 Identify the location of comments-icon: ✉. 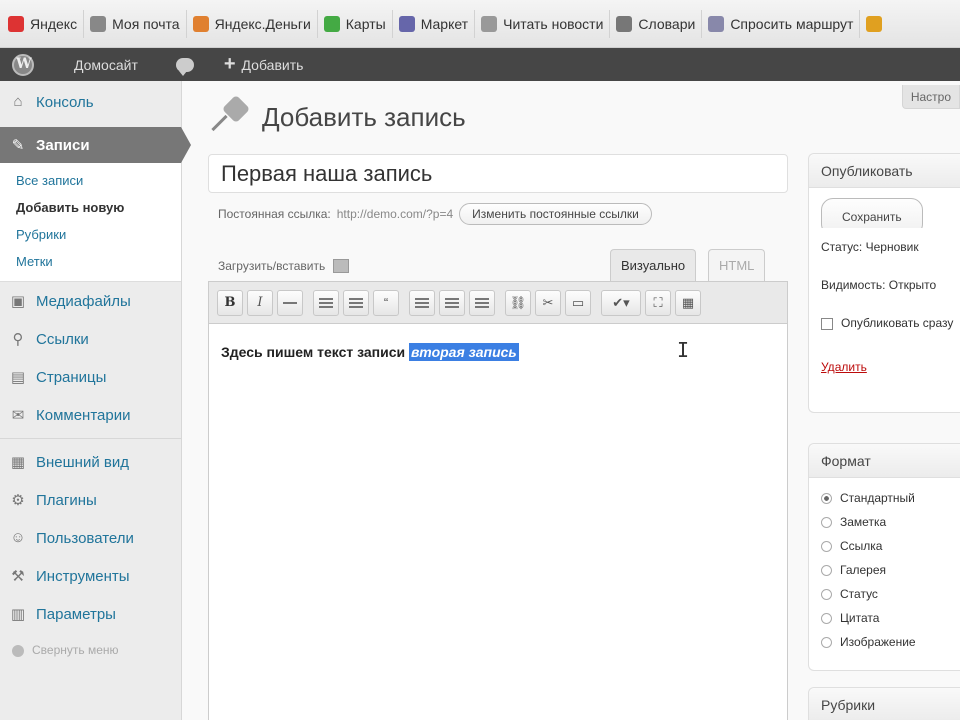
(18, 415).